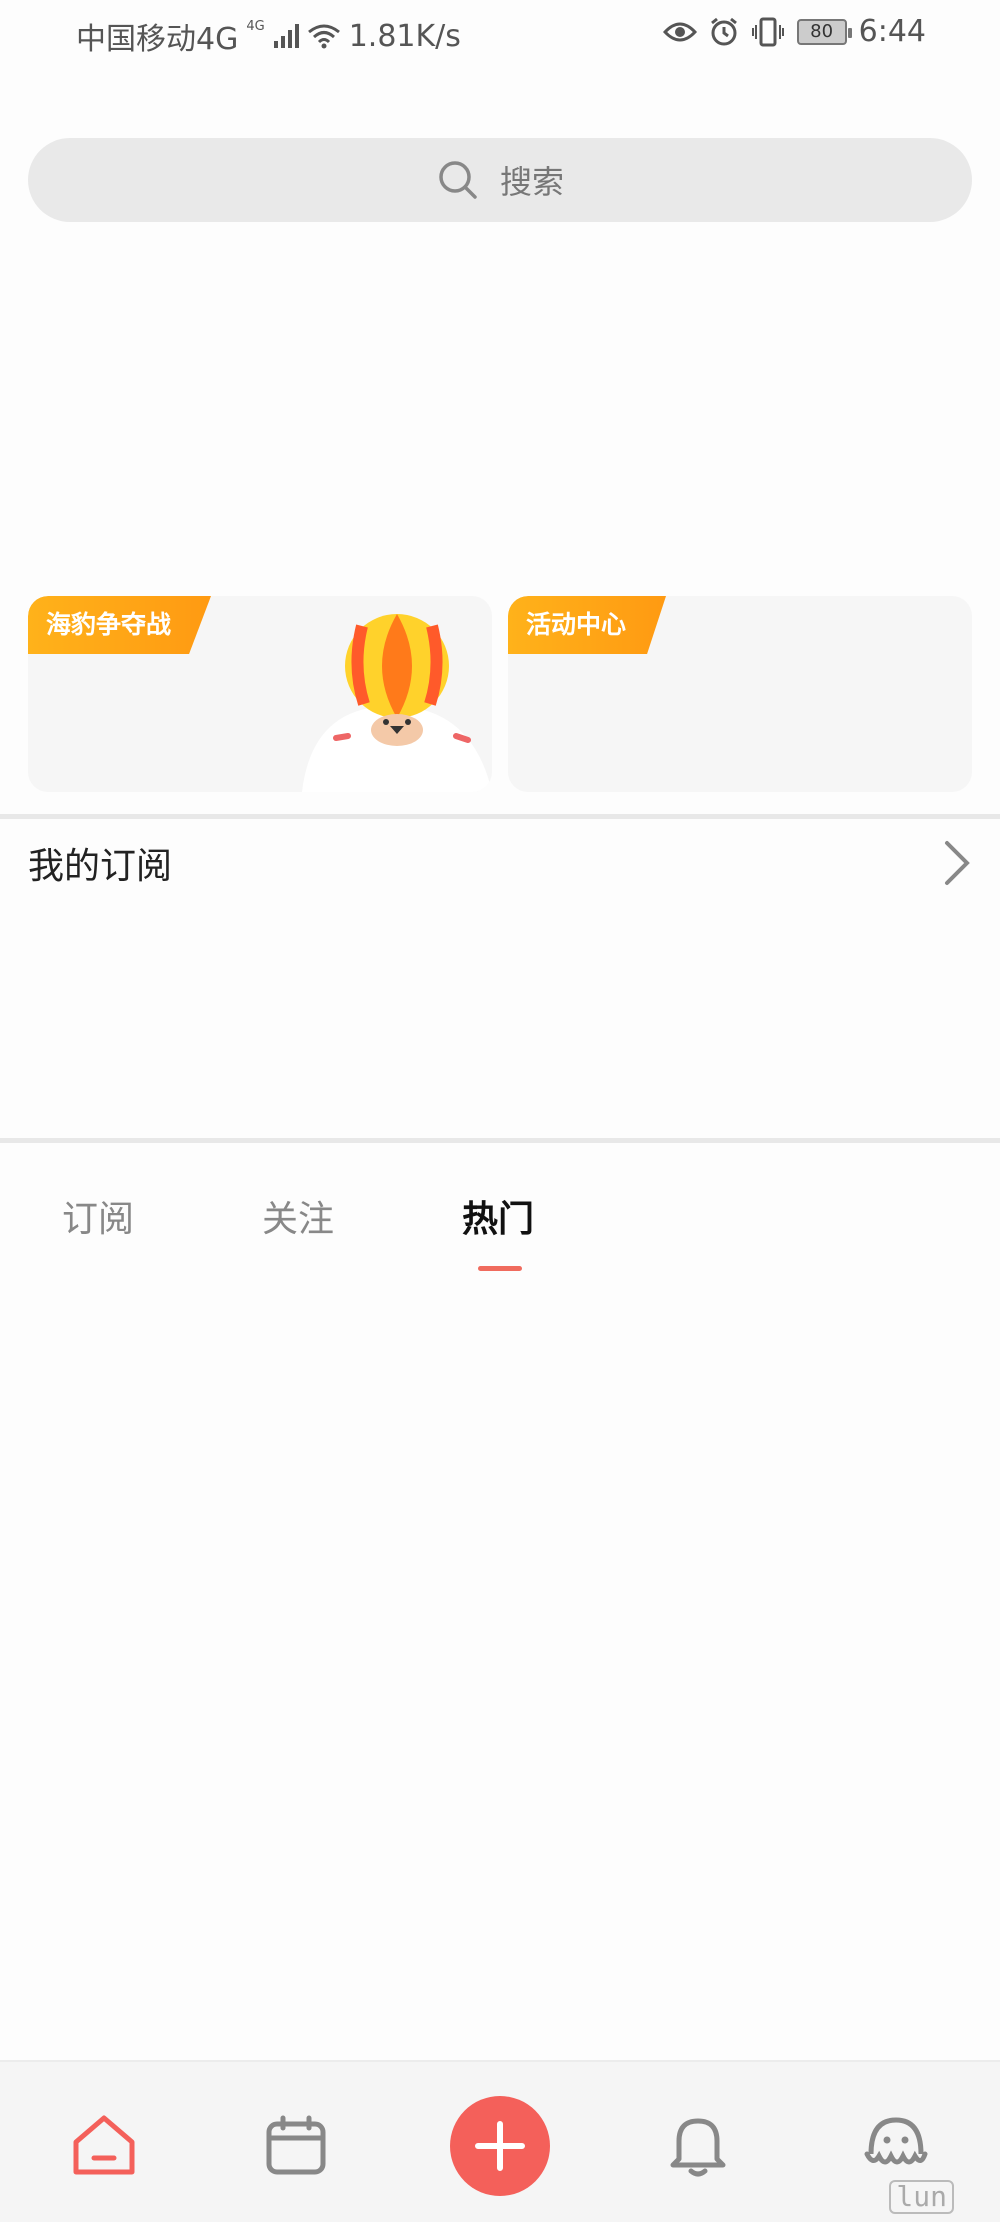 The width and height of the screenshot is (1000, 2222). I want to click on network-speed: 1.81K/s, so click(404, 36).